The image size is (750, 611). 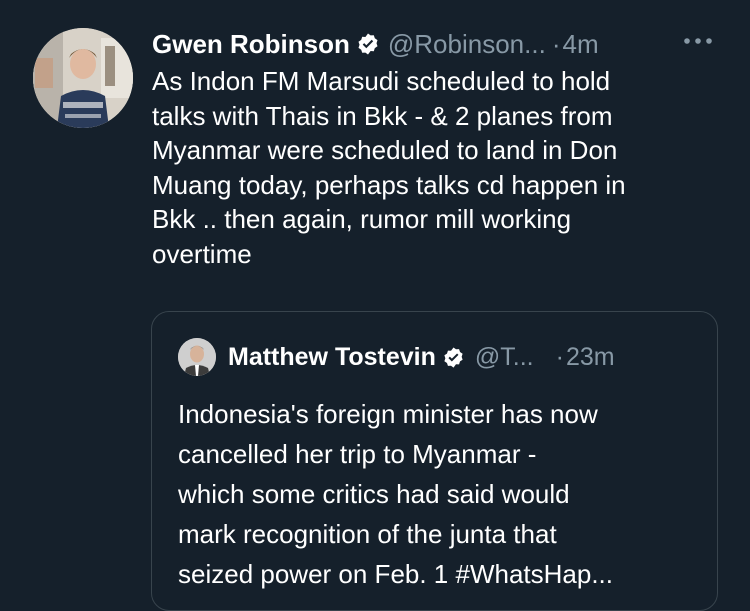 I want to click on quoted-author-avatar, so click(x=197, y=357).